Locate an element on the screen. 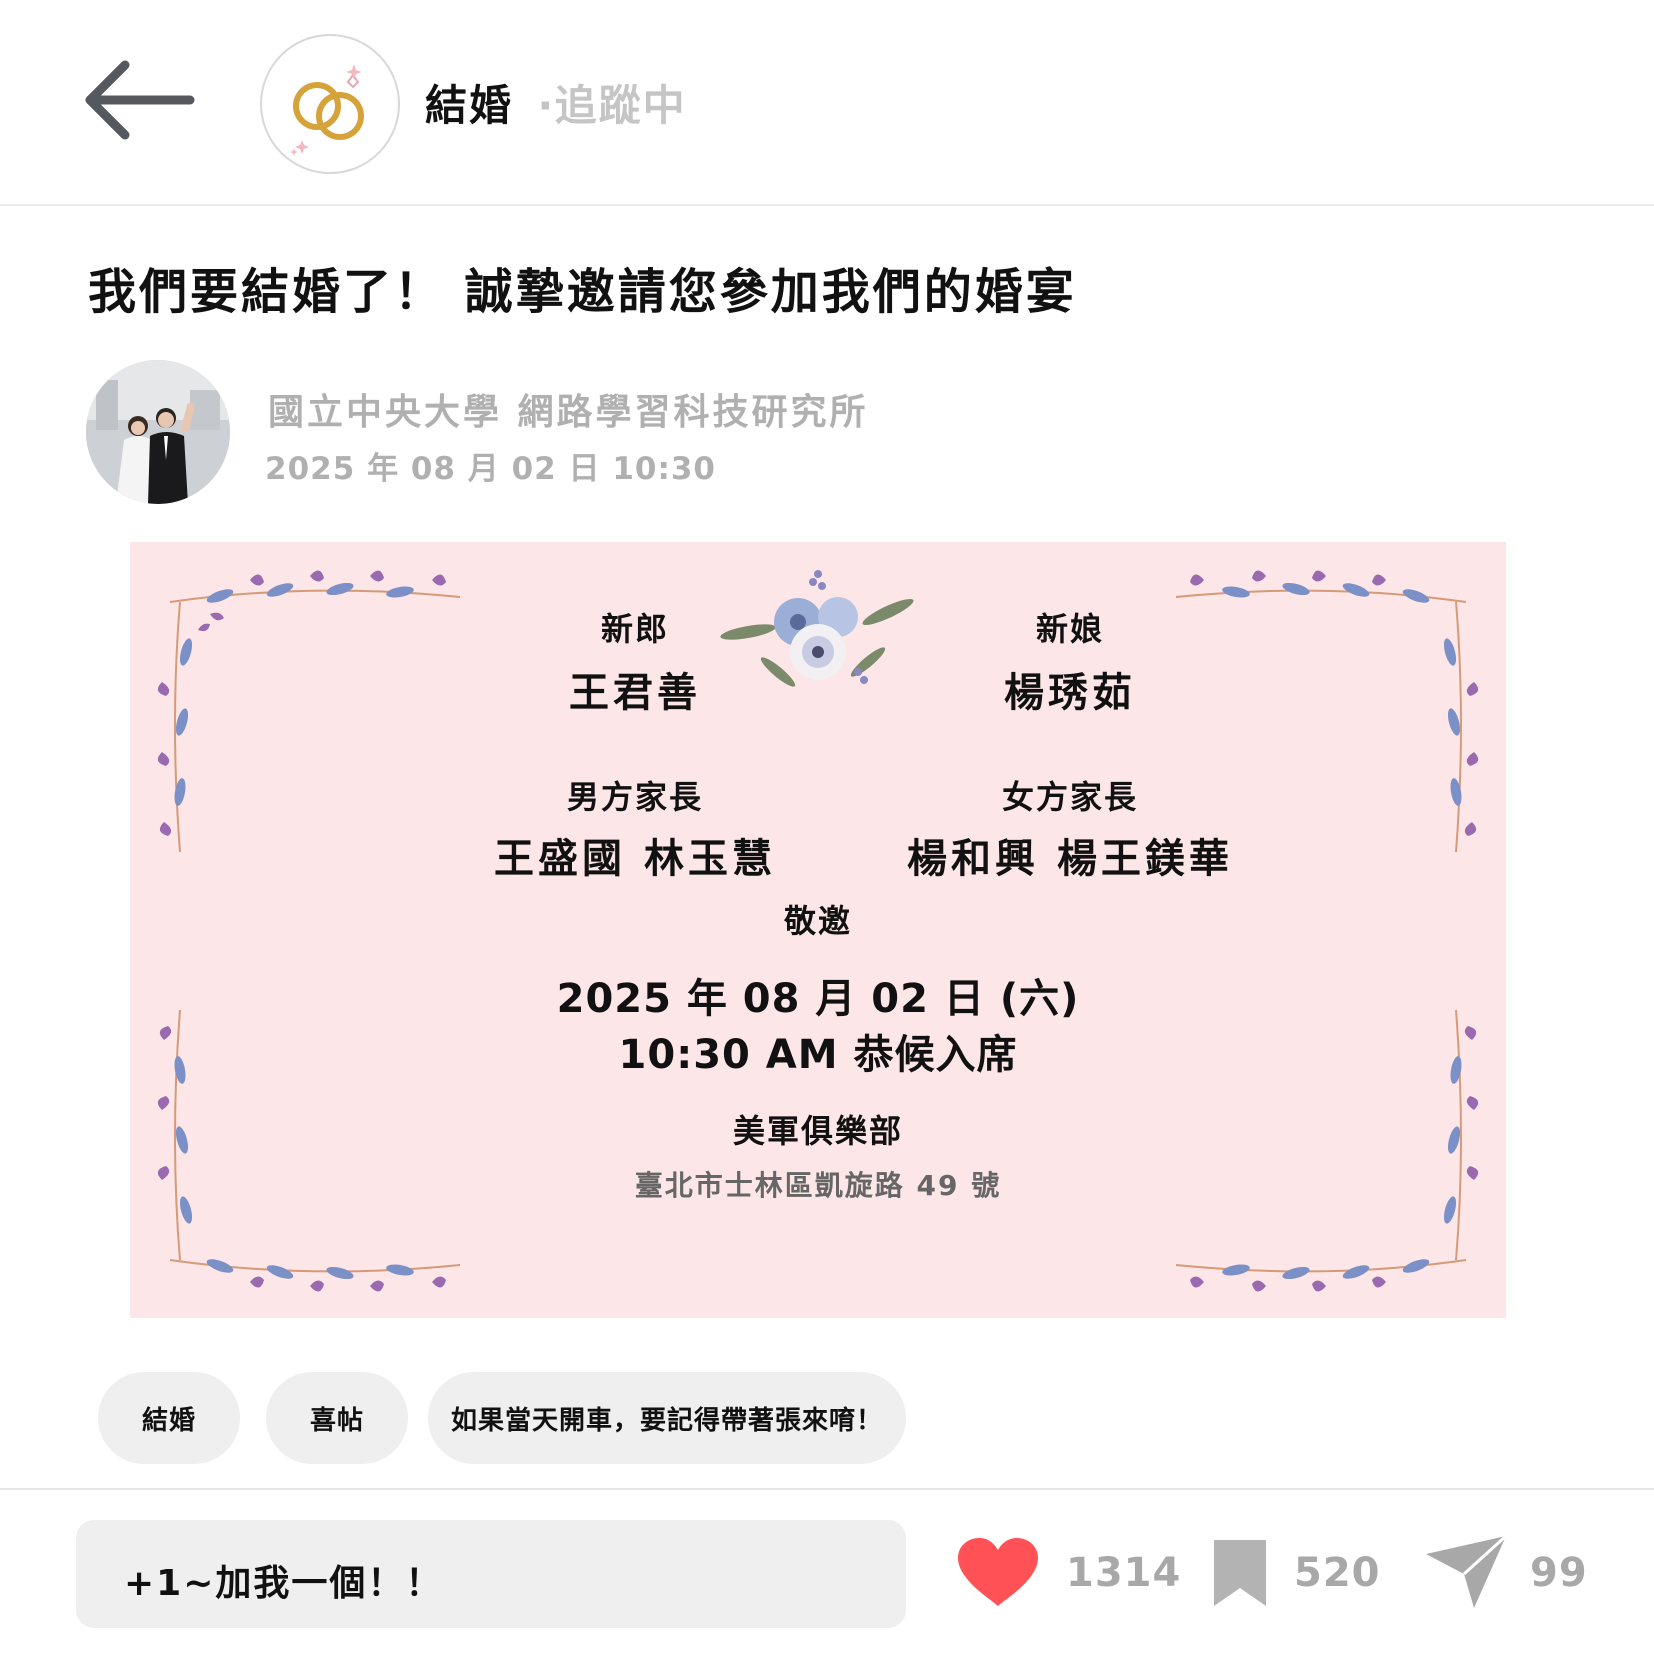  comment-input: +1~加我一個！！ is located at coordinates (491, 1574).